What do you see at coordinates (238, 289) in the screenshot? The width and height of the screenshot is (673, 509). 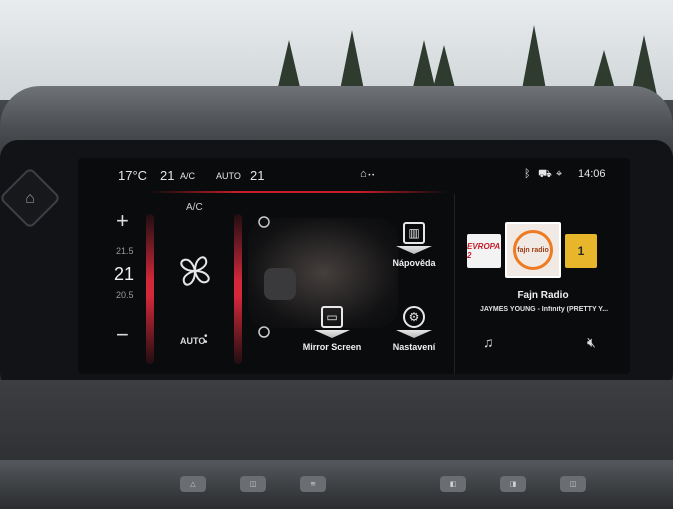 I see `fan-slider-right` at bounding box center [238, 289].